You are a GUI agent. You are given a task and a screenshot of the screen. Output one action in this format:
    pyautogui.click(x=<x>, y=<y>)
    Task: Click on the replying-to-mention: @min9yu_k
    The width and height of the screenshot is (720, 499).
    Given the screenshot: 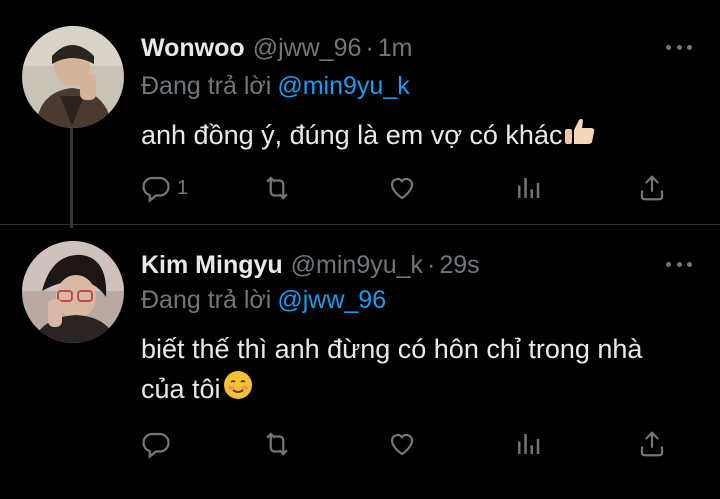 What is the action you would take?
    pyautogui.click(x=343, y=86)
    